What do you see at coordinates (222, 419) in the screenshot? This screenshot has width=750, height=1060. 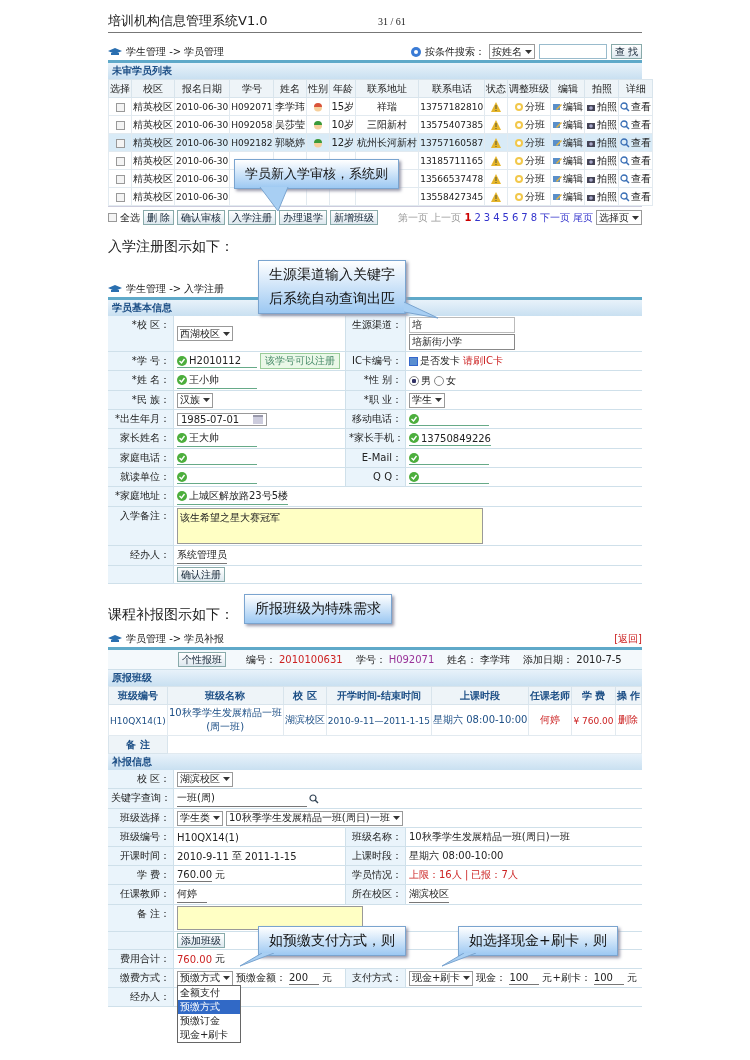 I see `date-field: 1985-07-01` at bounding box center [222, 419].